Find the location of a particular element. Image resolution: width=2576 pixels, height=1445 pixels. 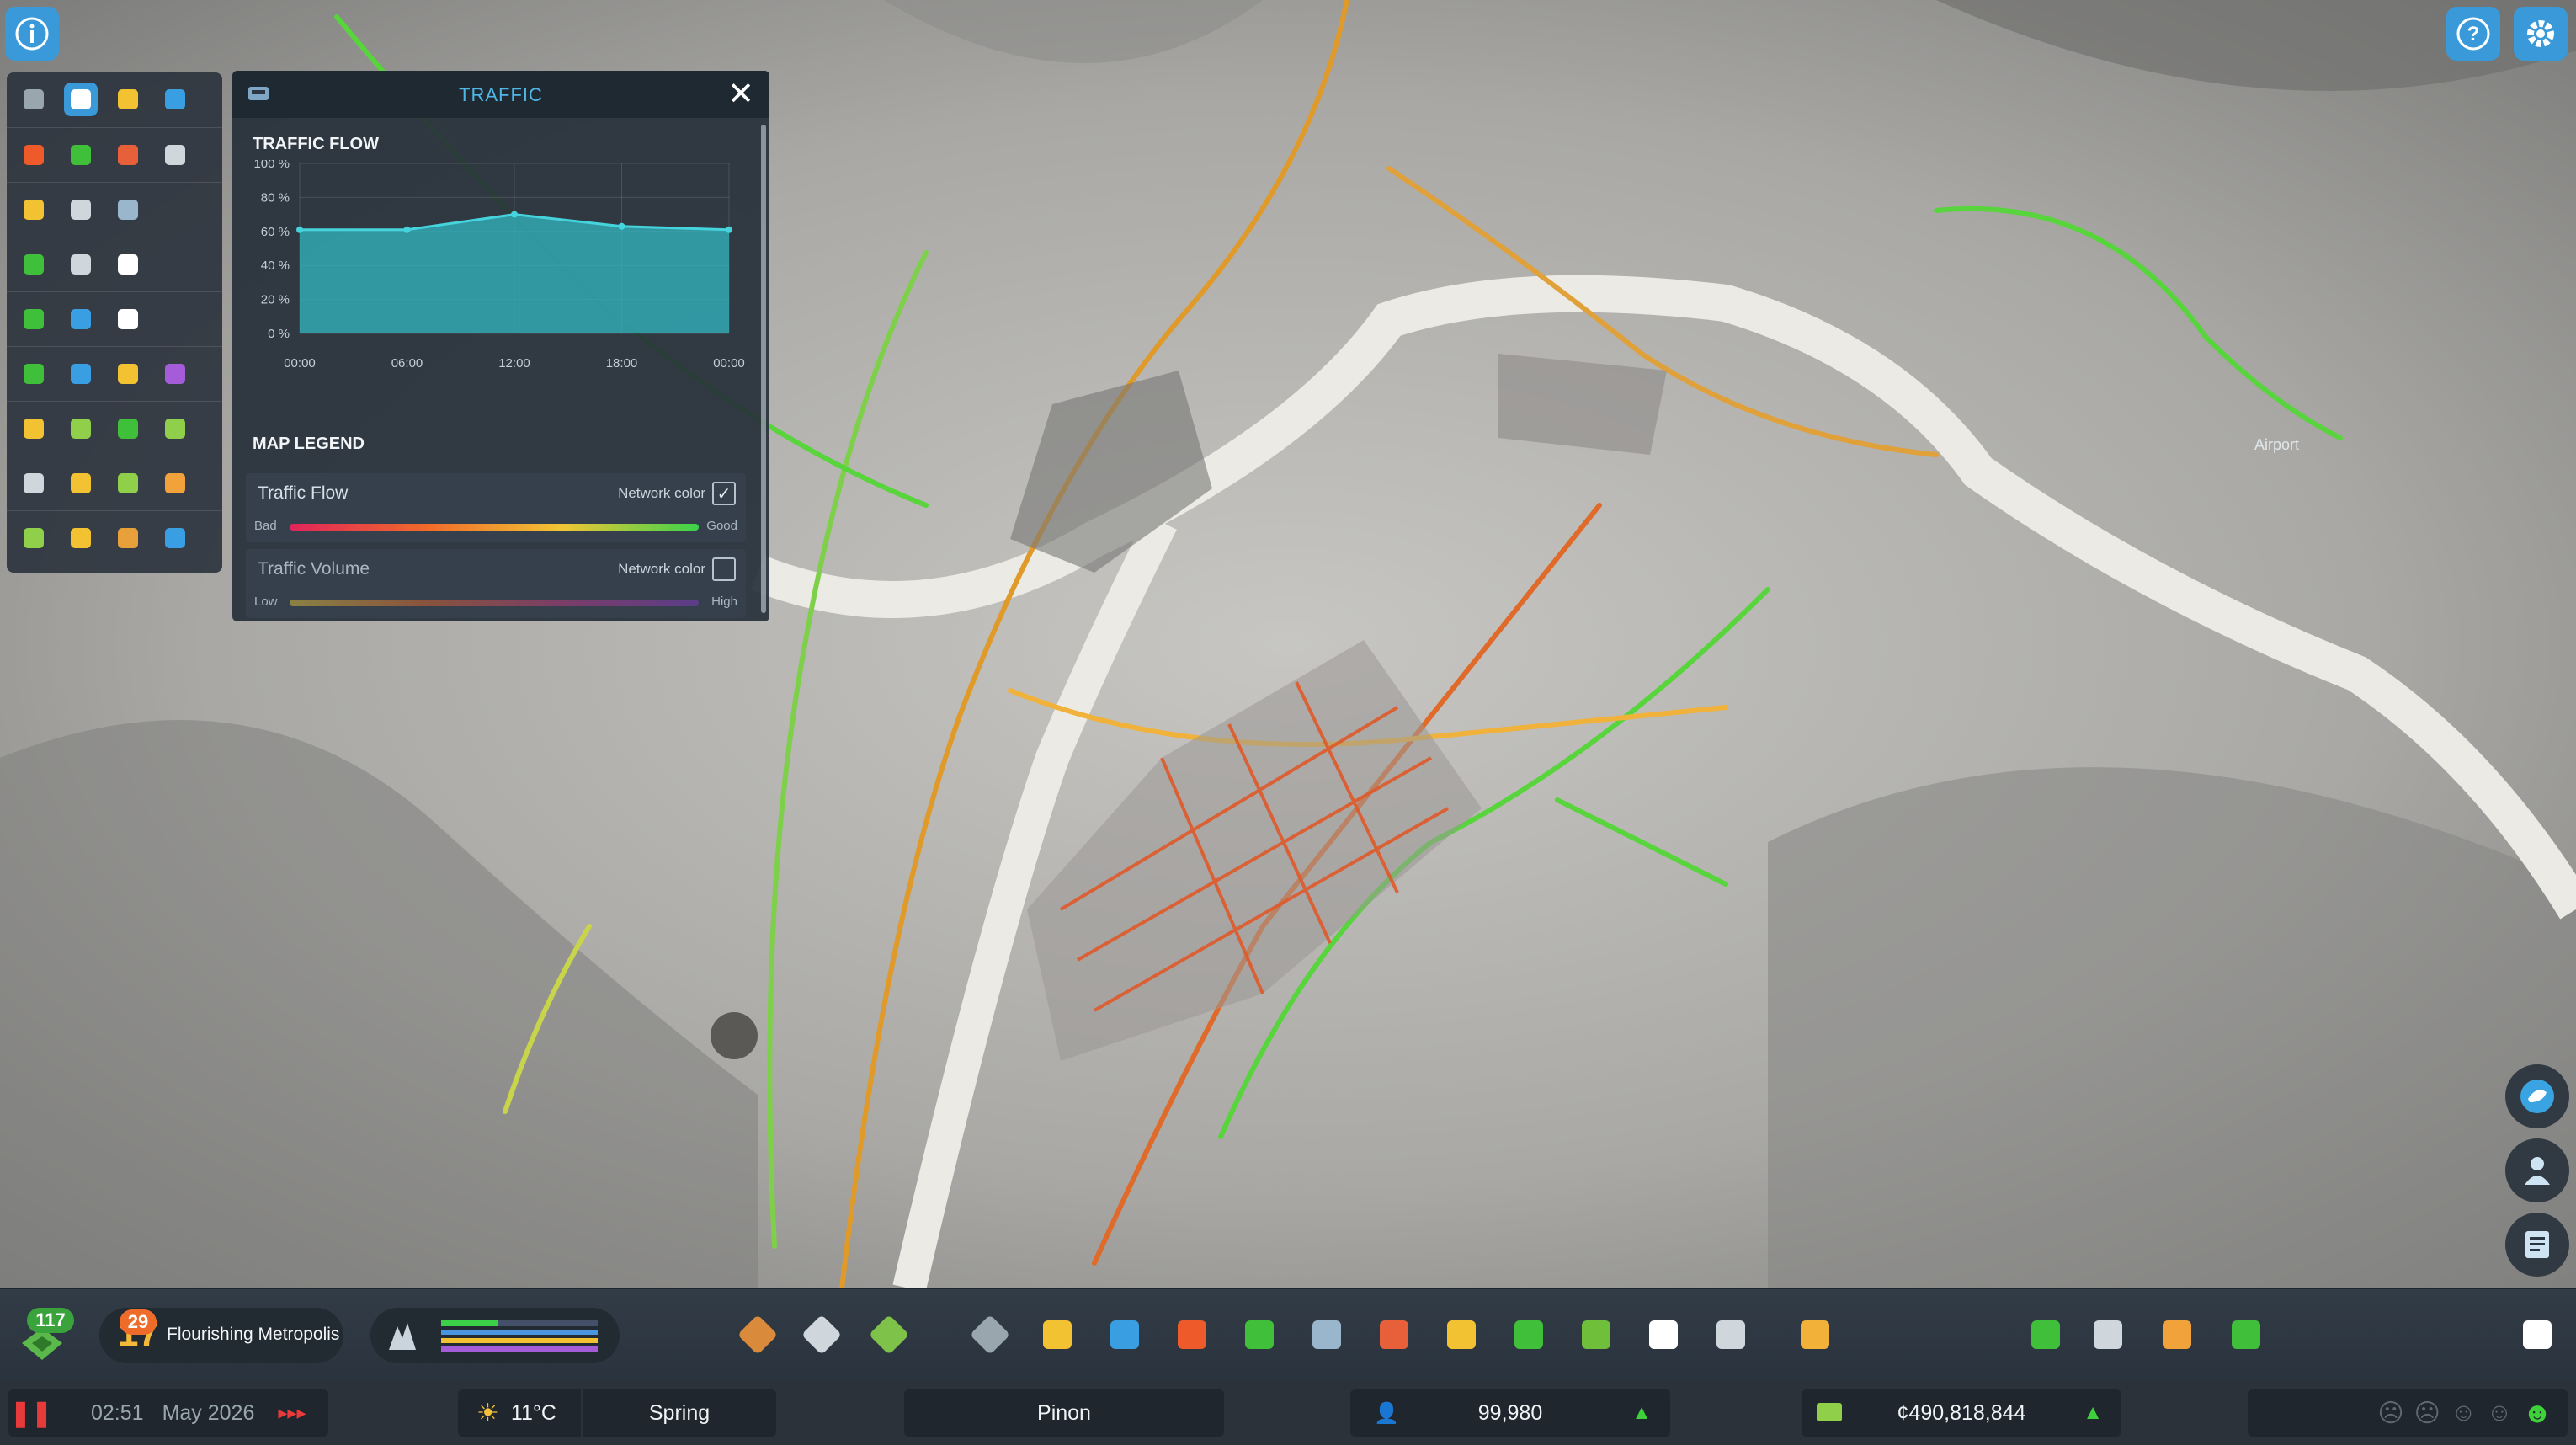

demand-indicator is located at coordinates (495, 1335).